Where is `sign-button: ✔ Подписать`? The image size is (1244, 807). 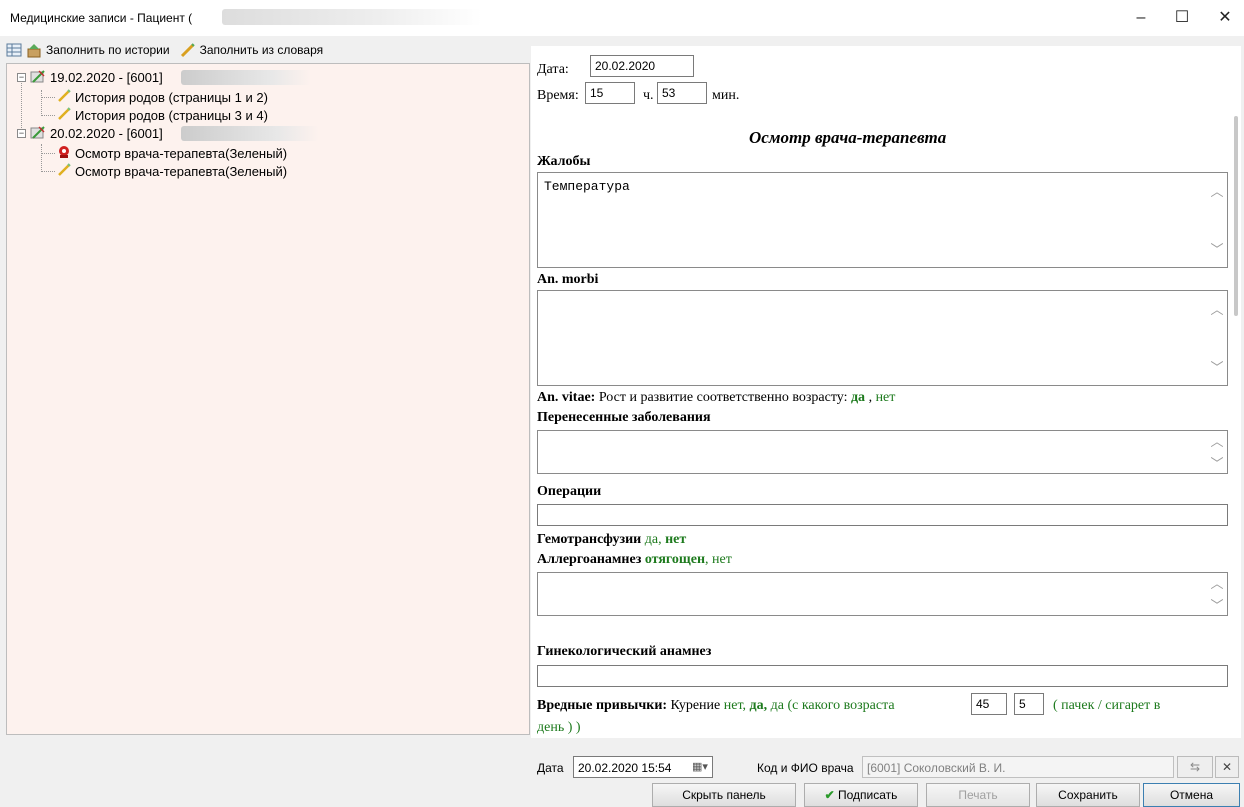
sign-button: ✔ Подписать is located at coordinates (861, 795).